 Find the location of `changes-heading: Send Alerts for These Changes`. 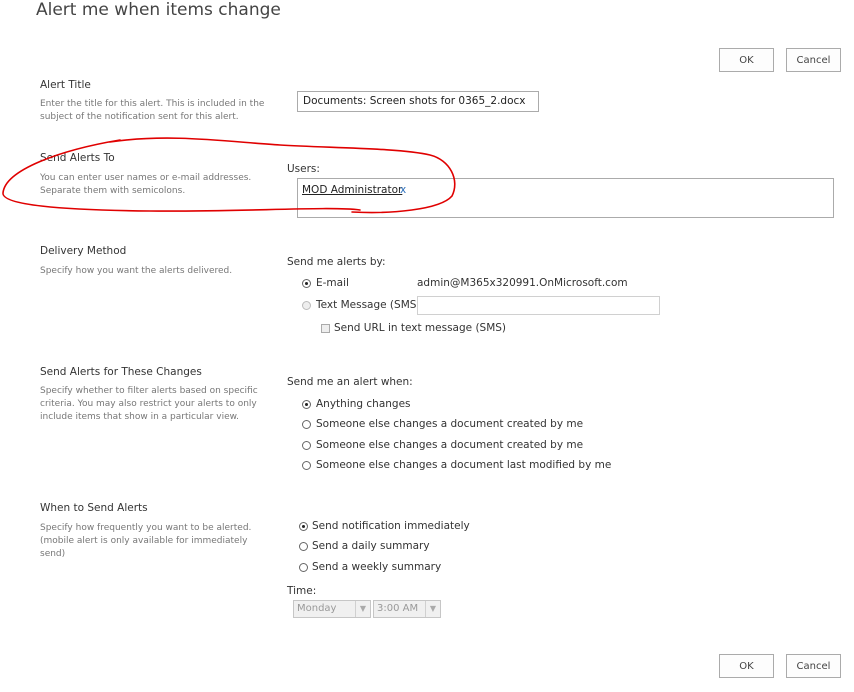

changes-heading: Send Alerts for These Changes is located at coordinates (121, 372).